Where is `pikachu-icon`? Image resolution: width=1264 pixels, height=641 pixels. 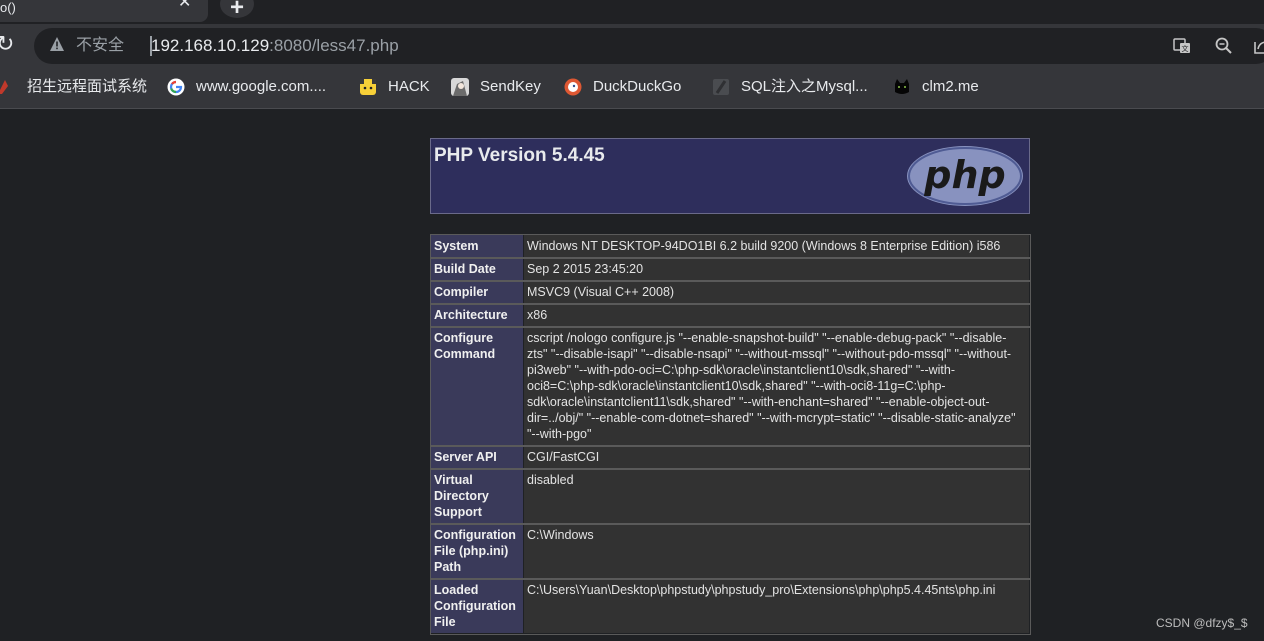 pikachu-icon is located at coordinates (368, 87).